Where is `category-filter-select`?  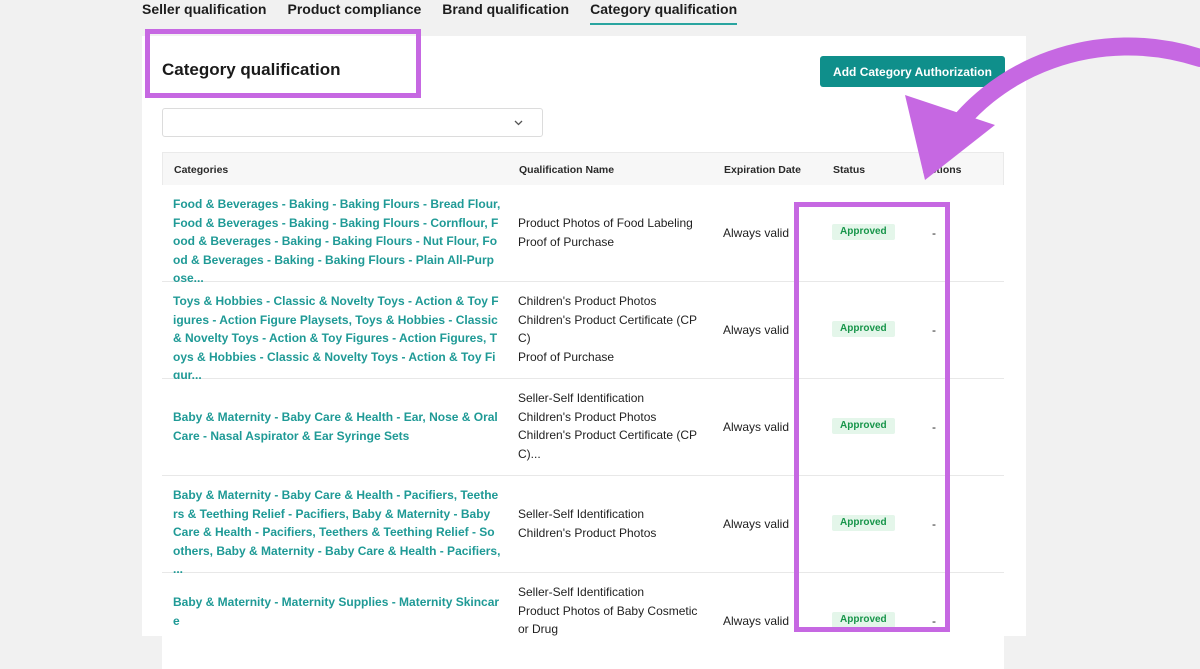 category-filter-select is located at coordinates (352, 122).